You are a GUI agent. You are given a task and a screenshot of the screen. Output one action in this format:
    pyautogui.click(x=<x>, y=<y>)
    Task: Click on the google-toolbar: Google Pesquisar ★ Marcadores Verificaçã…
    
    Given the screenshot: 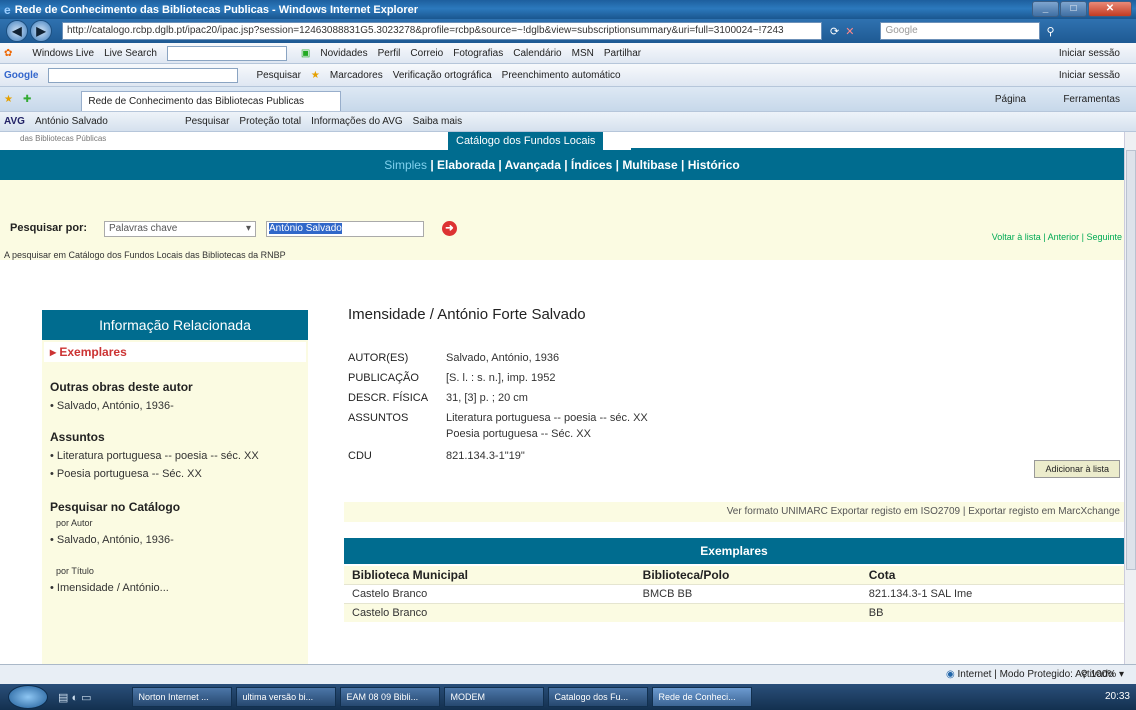 What is the action you would take?
    pyautogui.click(x=568, y=75)
    